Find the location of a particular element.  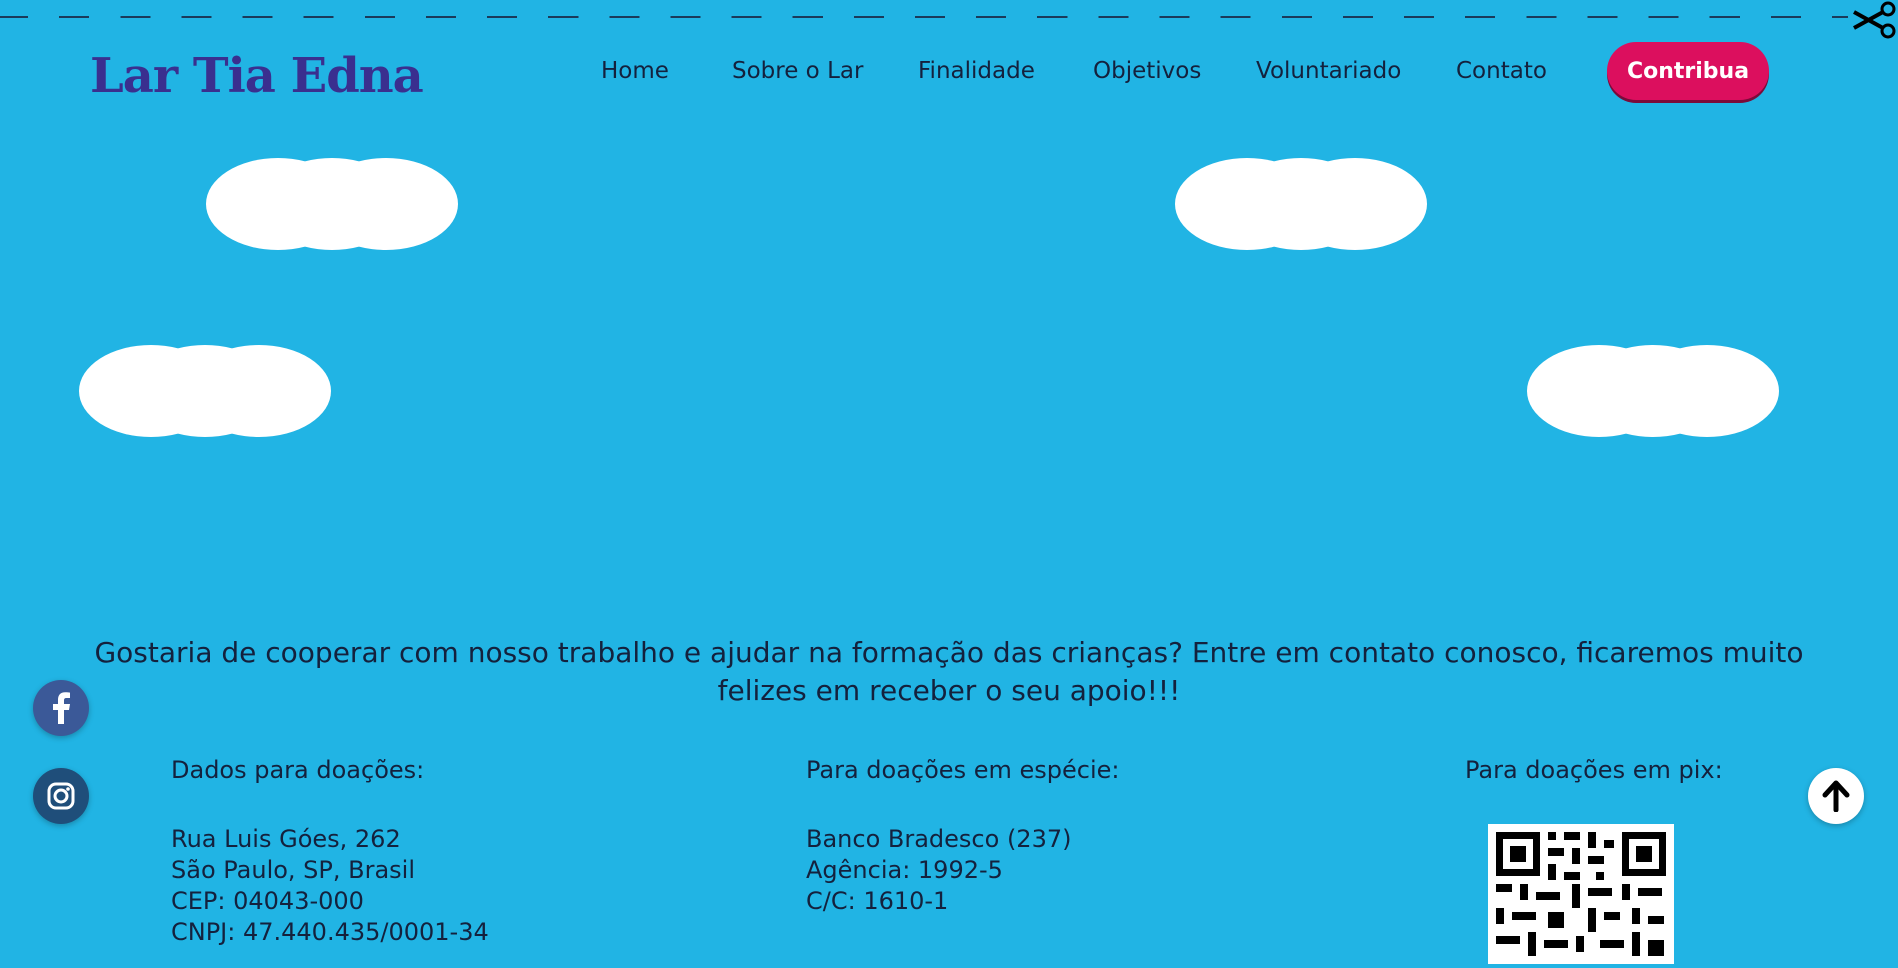

address-line: São Paulo, SP, Brasil is located at coordinates (293, 870).